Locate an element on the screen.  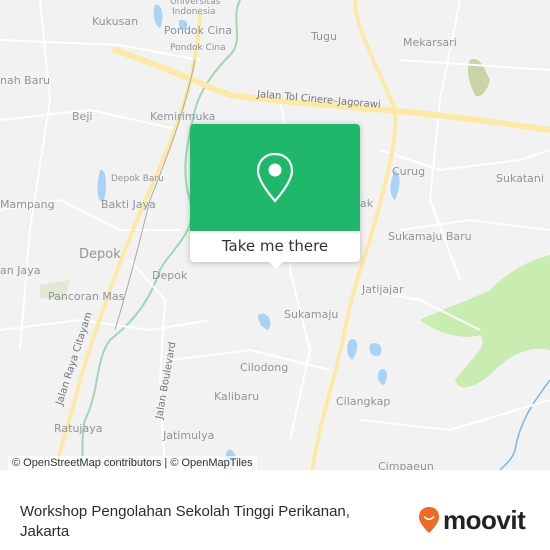
map-label: Beji is located at coordinates (82, 116).